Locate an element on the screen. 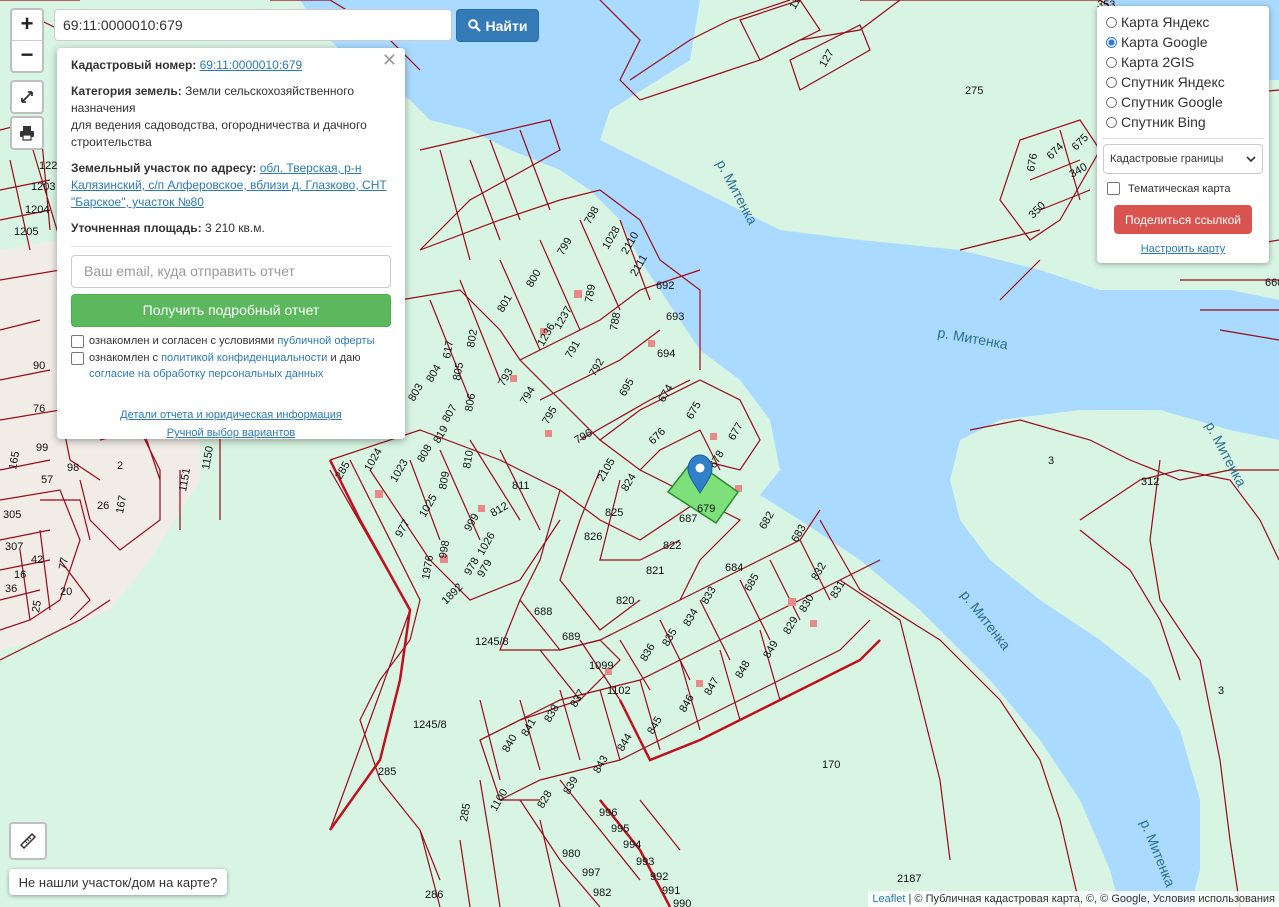 The height and width of the screenshot is (907, 1279). zoom-out-button: − is located at coordinates (27, 55).